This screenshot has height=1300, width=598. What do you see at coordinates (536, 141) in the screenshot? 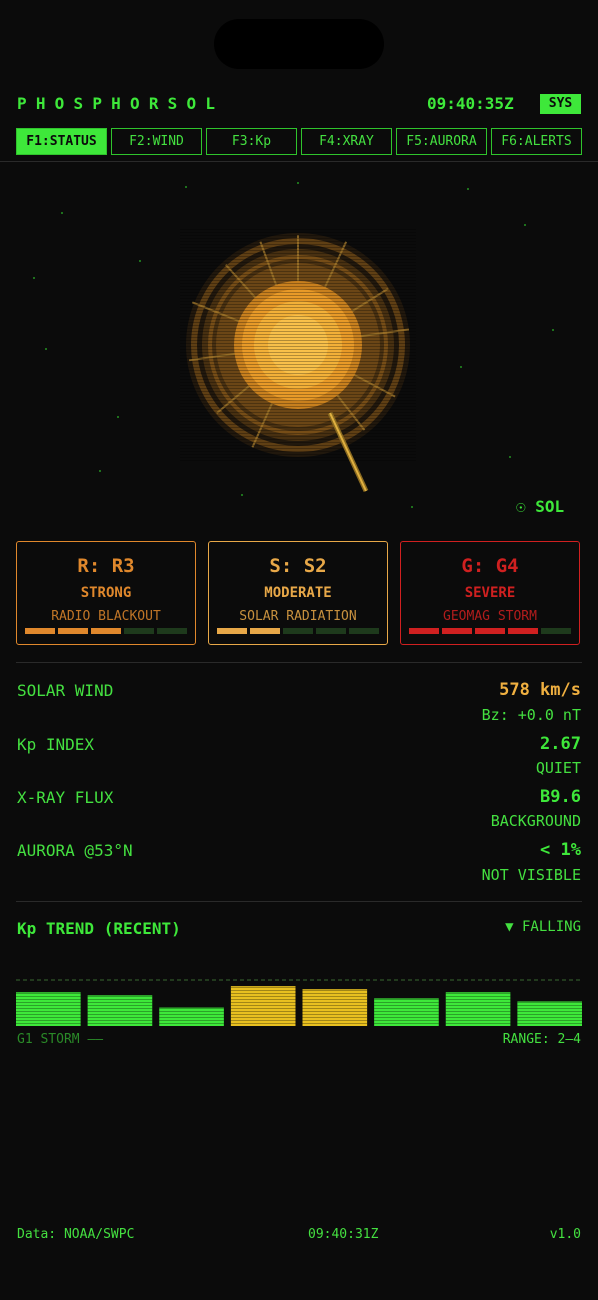
I see `tab-alerts: F6:ALERTS` at bounding box center [536, 141].